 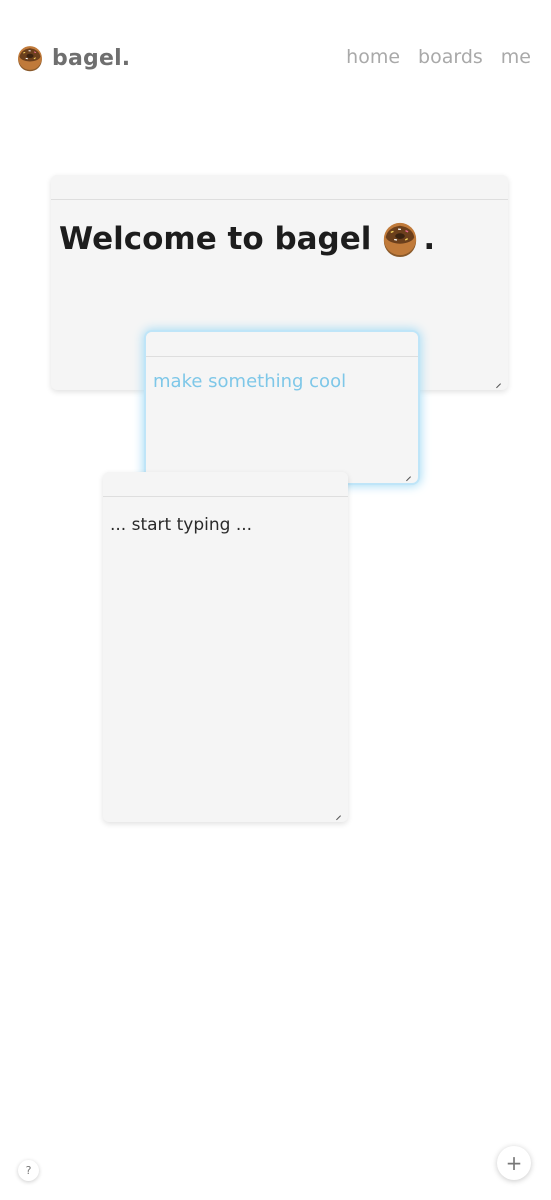 I want to click on brand: bagel., so click(x=73, y=58).